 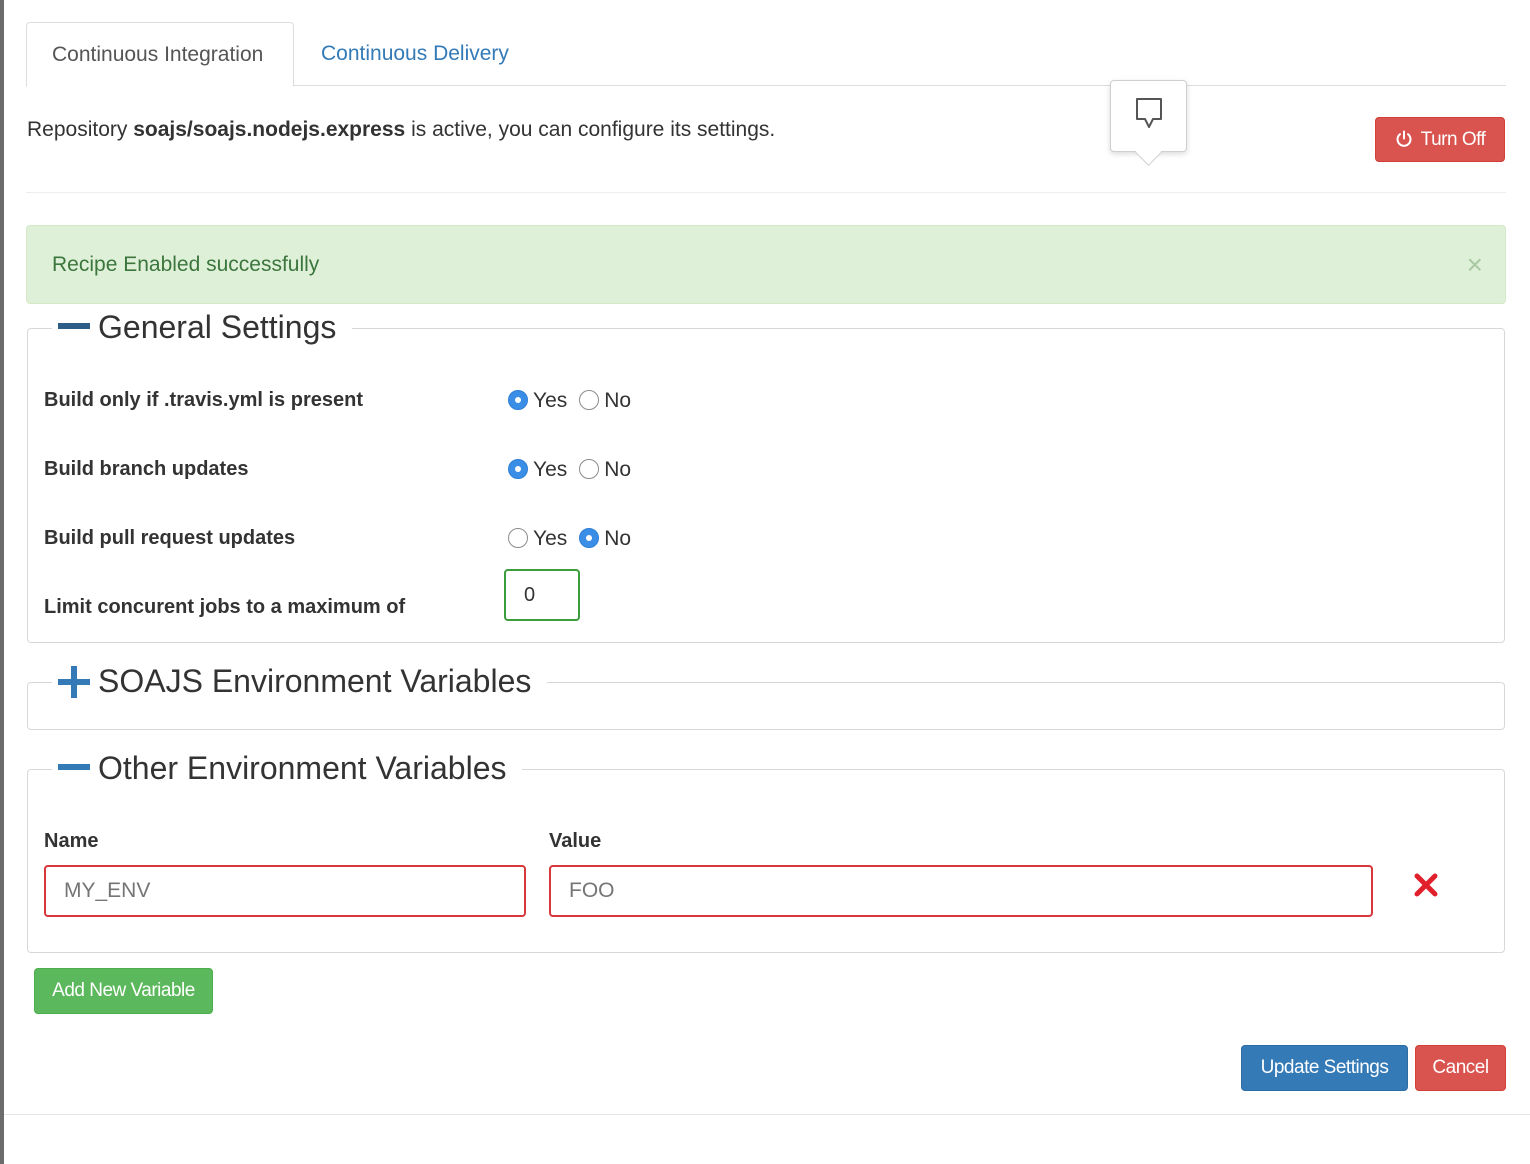 What do you see at coordinates (415, 54) in the screenshot?
I see `tab-continuous-delivery: Continuous Delivery` at bounding box center [415, 54].